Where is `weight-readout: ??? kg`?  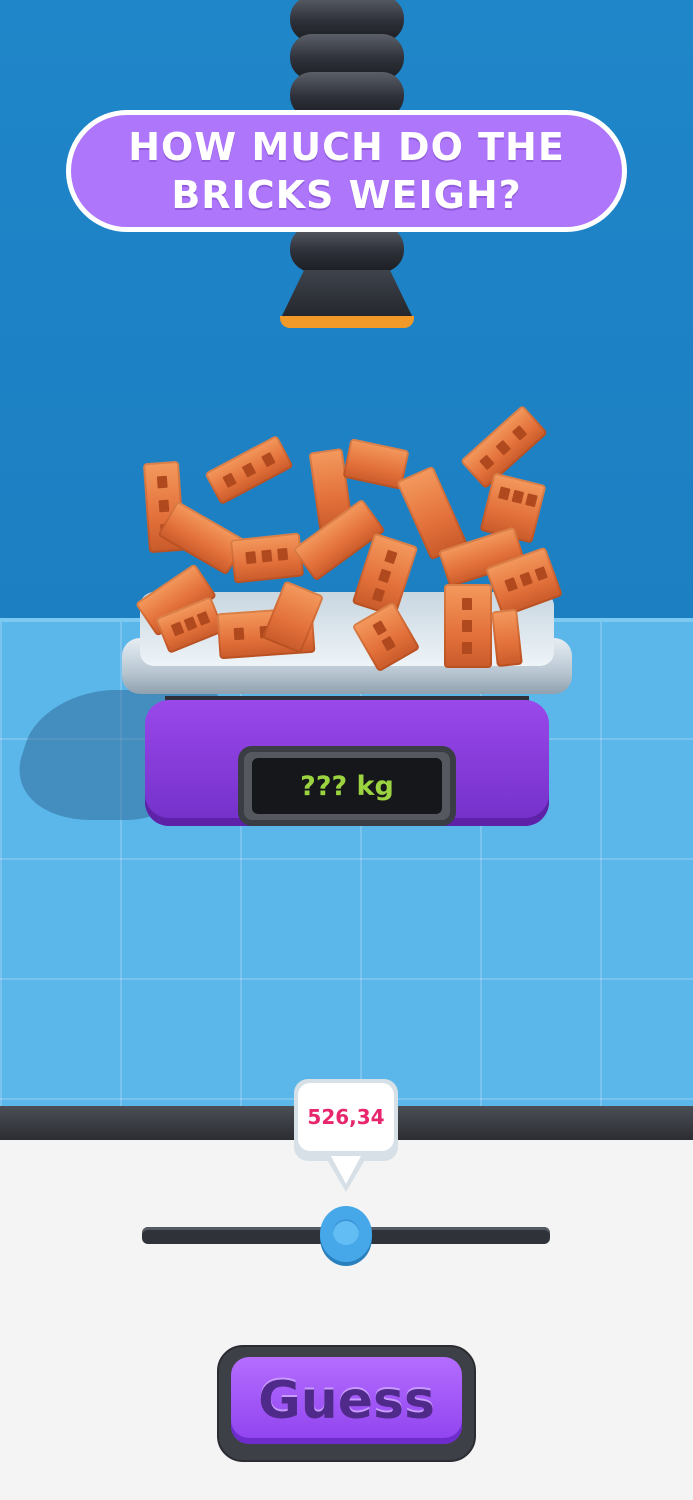 weight-readout: ??? kg is located at coordinates (347, 786).